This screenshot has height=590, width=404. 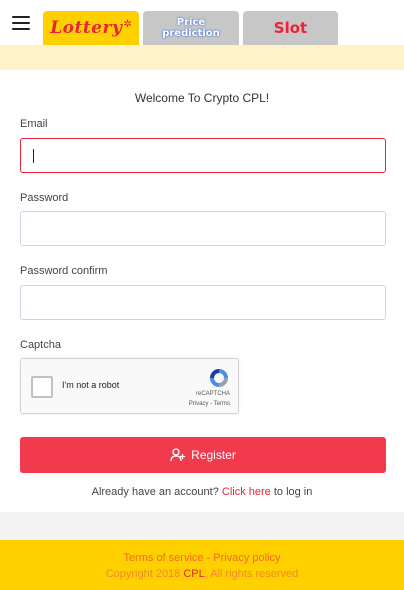 I want to click on register-button-label: Register, so click(x=213, y=455).